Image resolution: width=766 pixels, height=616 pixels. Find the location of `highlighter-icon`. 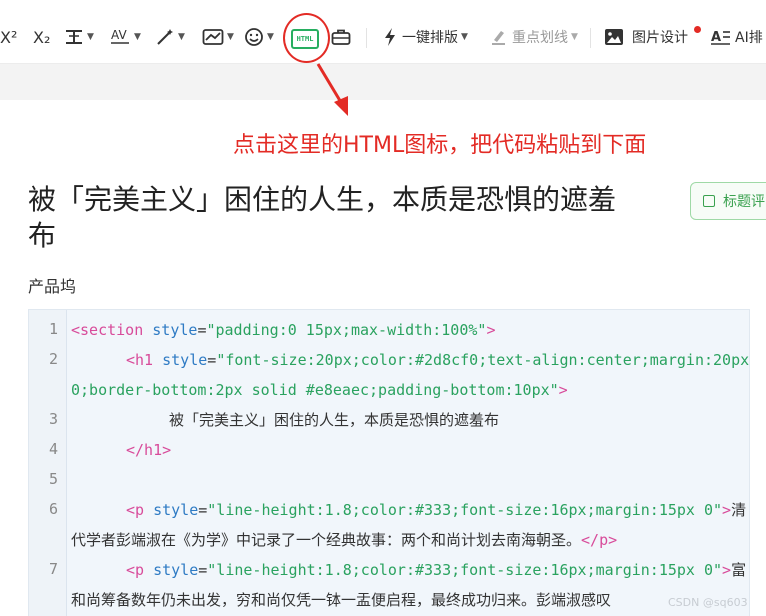

highlighter-icon is located at coordinates (498, 38).